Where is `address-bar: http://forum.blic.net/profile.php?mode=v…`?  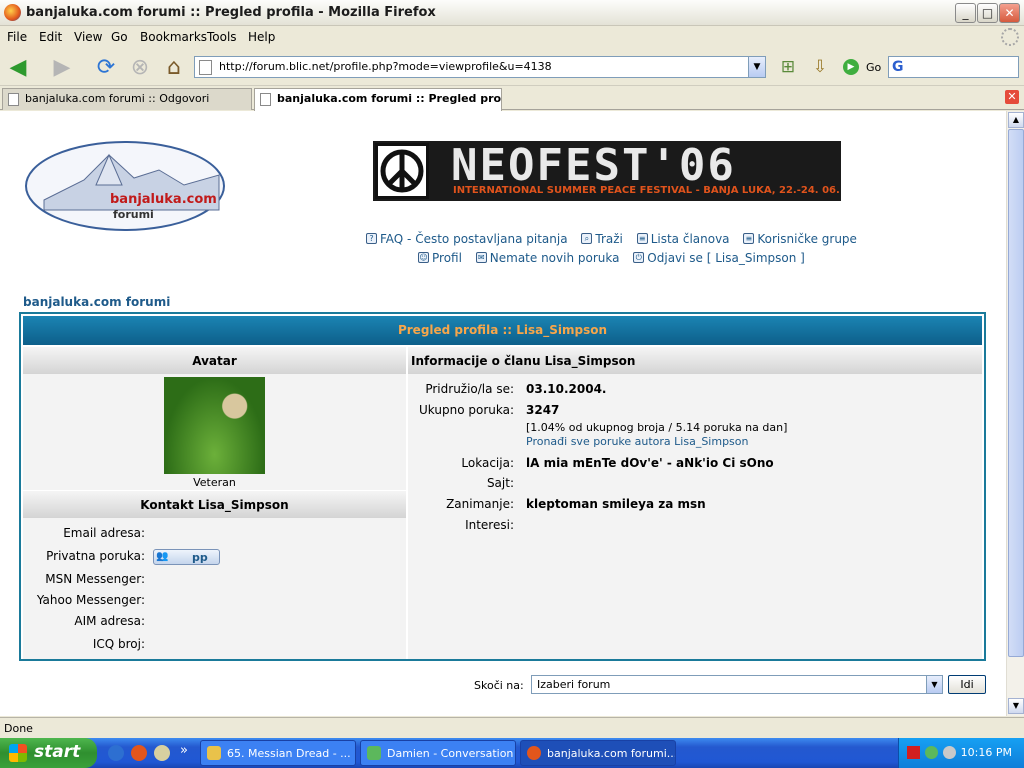
address-bar: http://forum.blic.net/profile.php?mode=v… is located at coordinates (480, 67).